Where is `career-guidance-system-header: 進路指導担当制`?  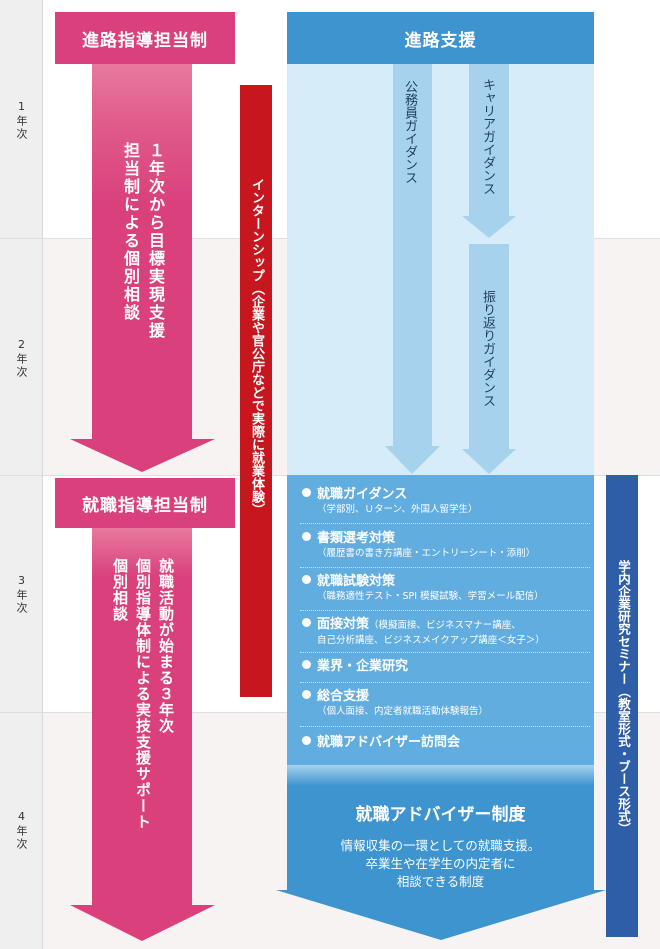
career-guidance-system-header: 進路指導担当制 is located at coordinates (145, 38).